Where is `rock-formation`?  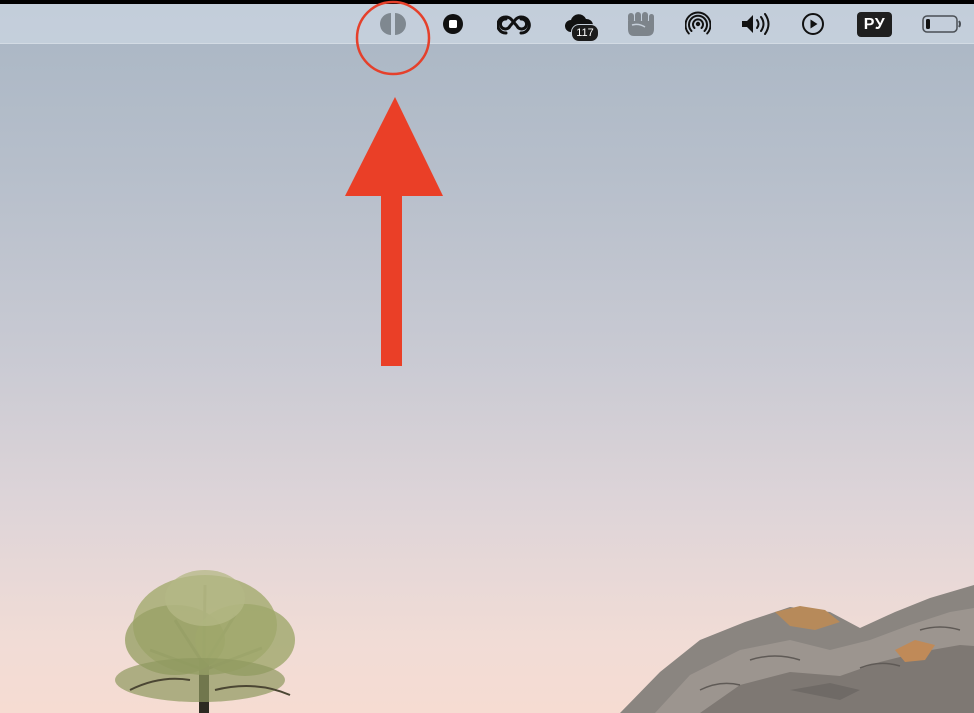 rock-formation is located at coordinates (797, 649).